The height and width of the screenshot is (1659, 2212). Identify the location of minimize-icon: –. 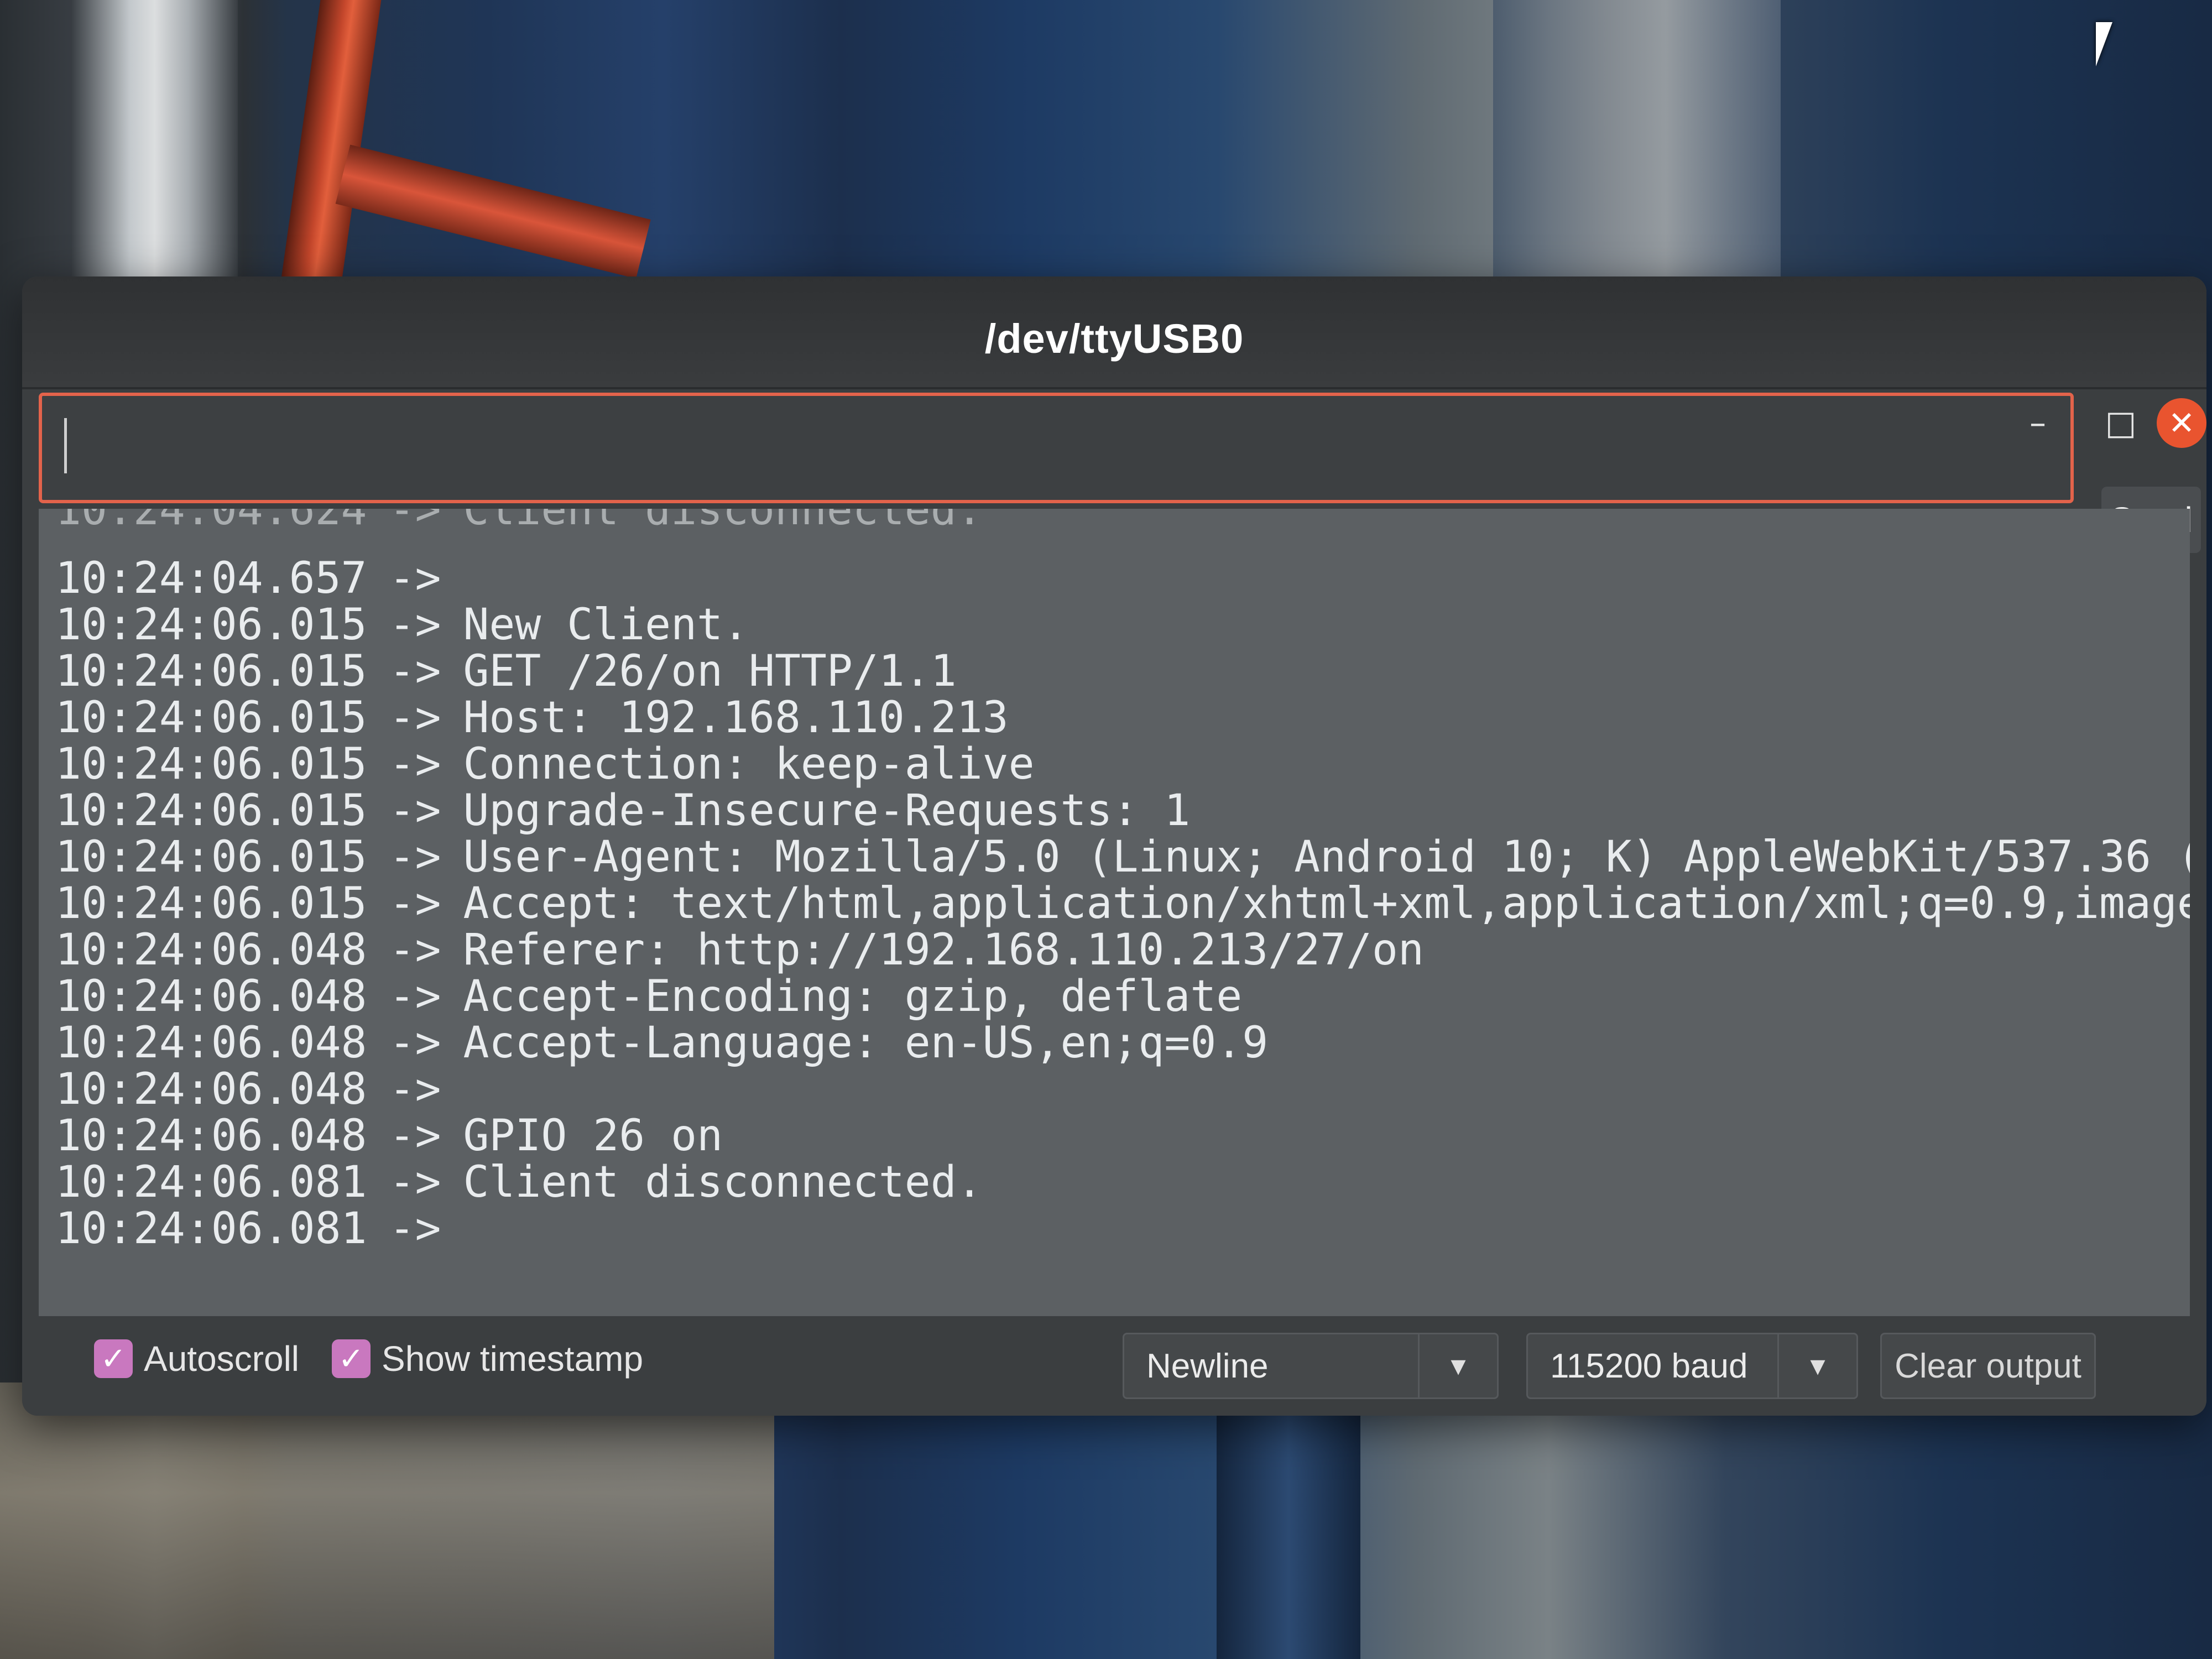
(2038, 423).